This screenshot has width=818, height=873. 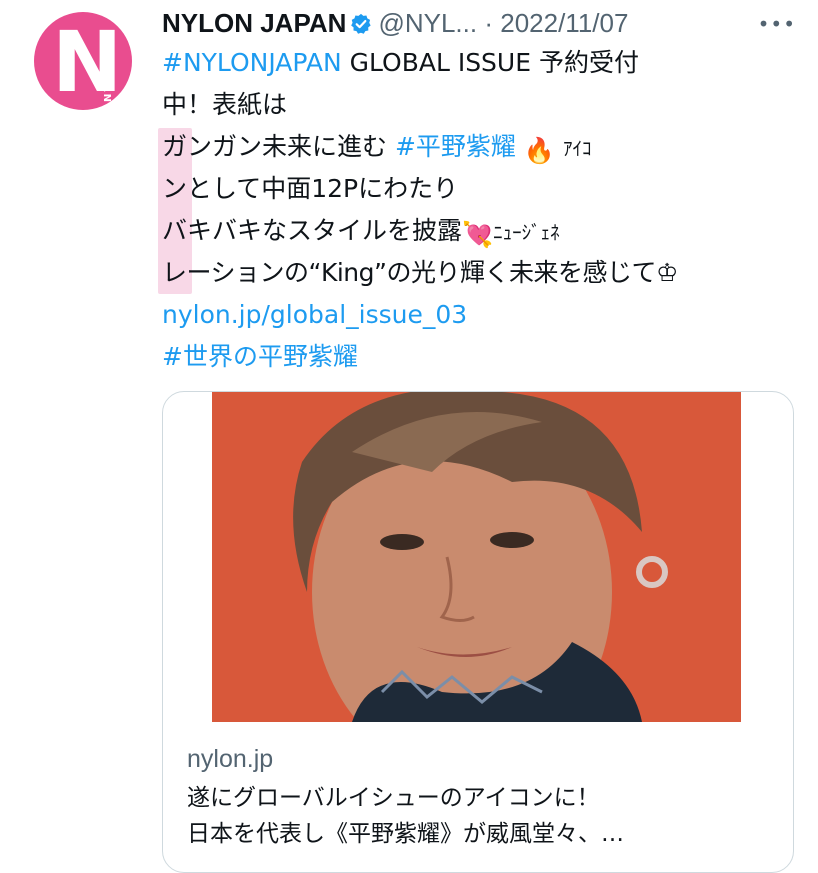 What do you see at coordinates (482, 23) in the screenshot?
I see `tweet-header: NYLON JAPAN @NYL... · 2022/11/07` at bounding box center [482, 23].